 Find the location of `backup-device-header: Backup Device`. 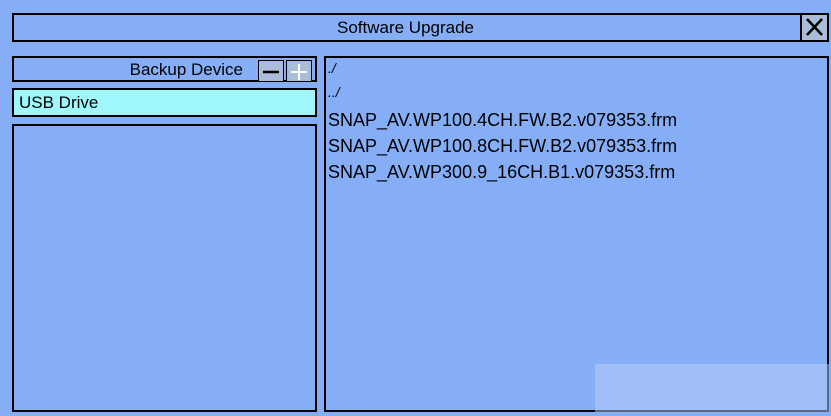

backup-device-header: Backup Device is located at coordinates (164, 69).